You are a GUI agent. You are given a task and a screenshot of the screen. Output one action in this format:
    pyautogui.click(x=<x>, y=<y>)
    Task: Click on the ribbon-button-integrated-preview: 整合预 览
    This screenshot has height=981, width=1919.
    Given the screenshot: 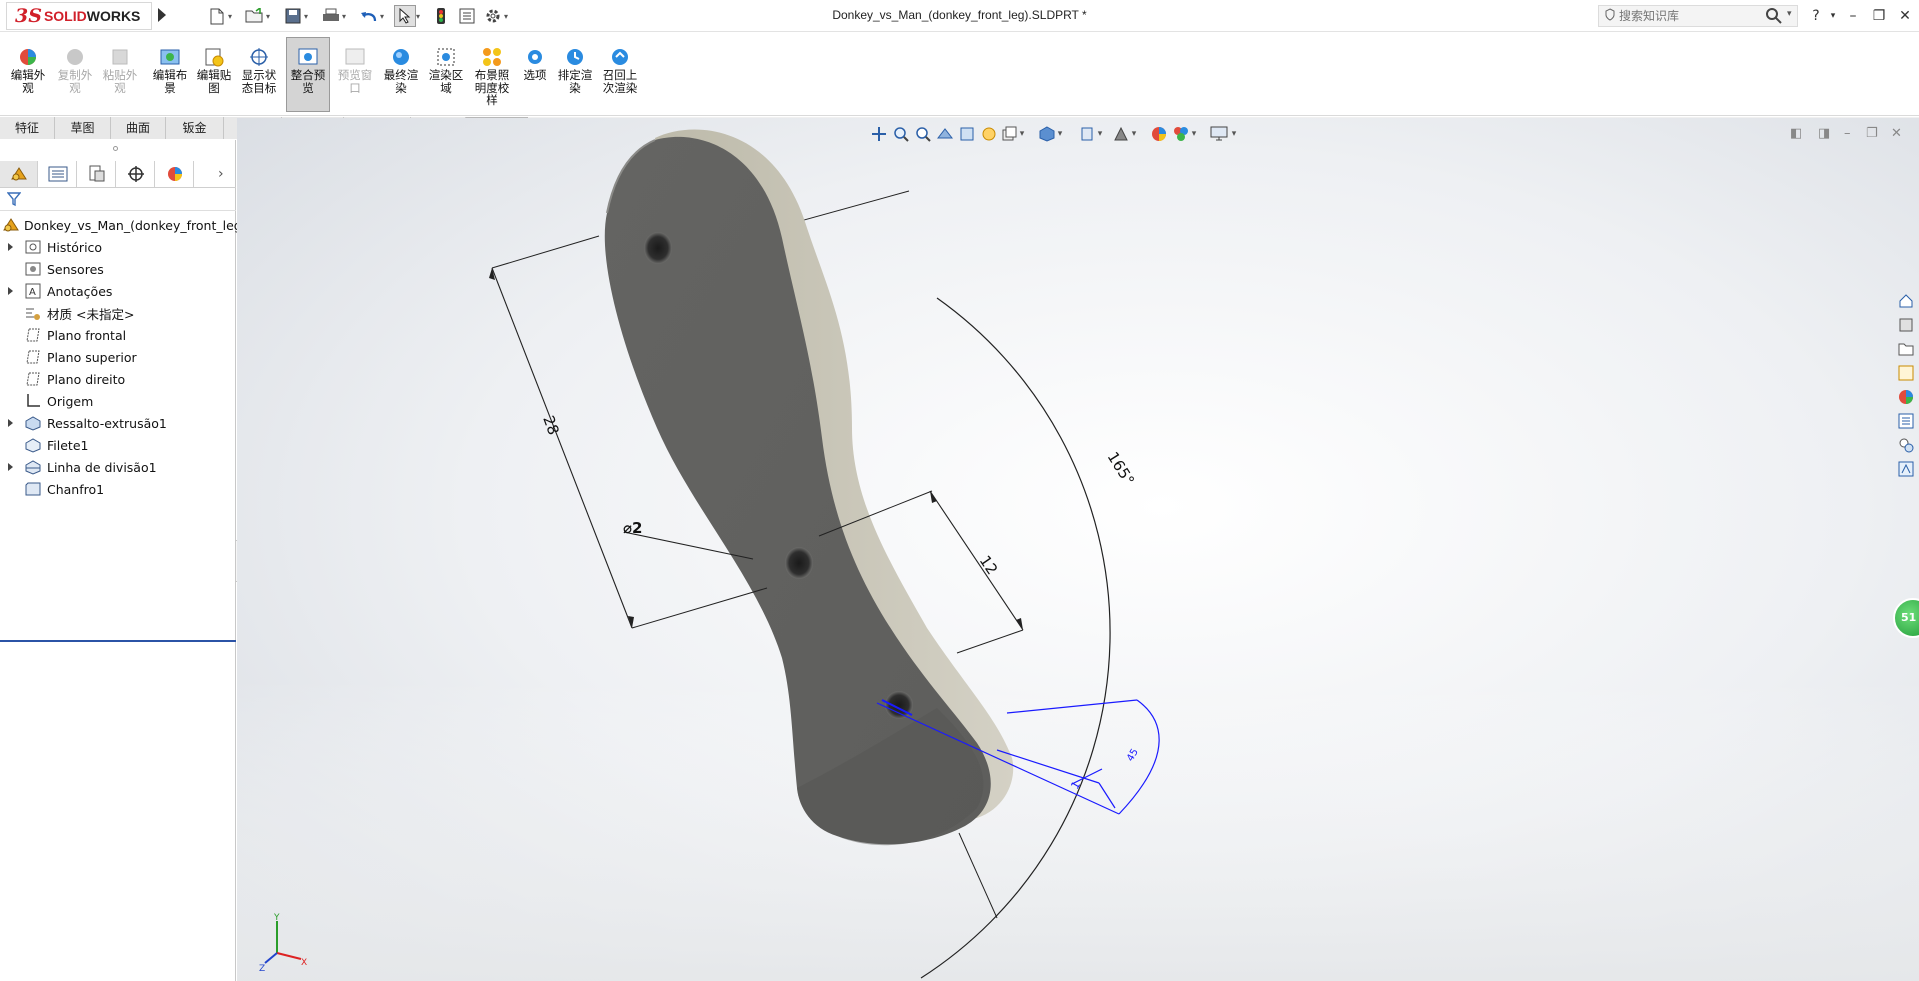 What is the action you would take?
    pyautogui.click(x=308, y=74)
    